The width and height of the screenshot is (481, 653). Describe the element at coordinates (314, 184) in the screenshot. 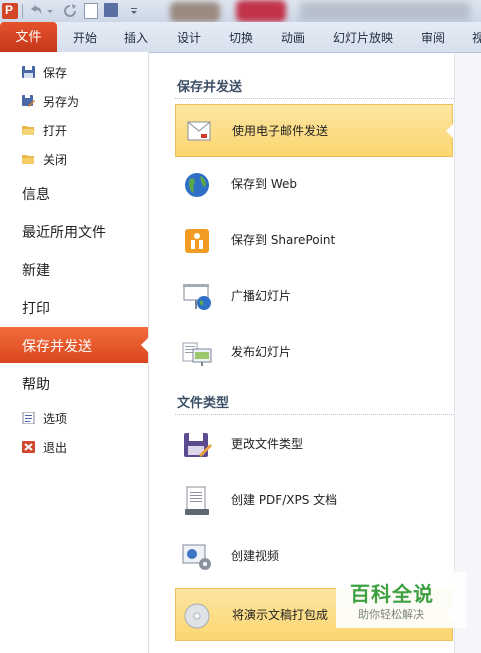

I see `item-save-web: 保存到 Web` at that location.